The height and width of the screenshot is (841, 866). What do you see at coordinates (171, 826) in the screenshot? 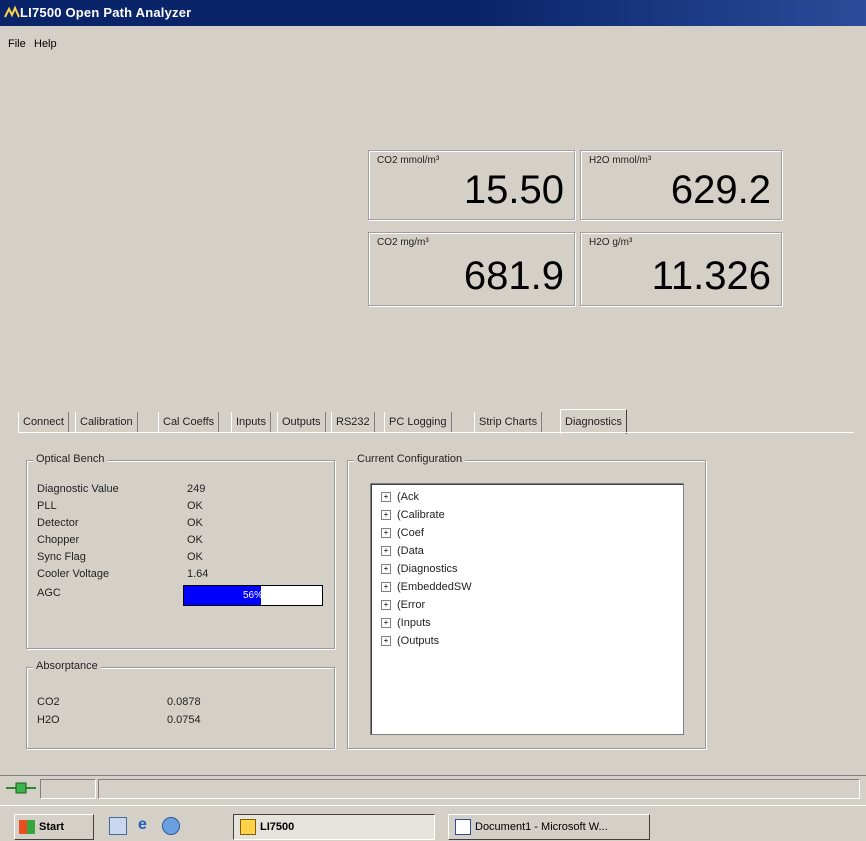
I see `outlook-express-icon` at bounding box center [171, 826].